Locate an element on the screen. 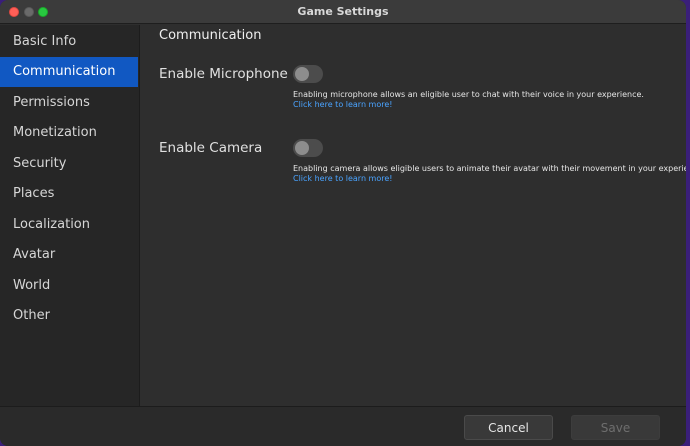 This screenshot has width=690, height=446. dialog-footer: Cancel Save is located at coordinates (343, 426).